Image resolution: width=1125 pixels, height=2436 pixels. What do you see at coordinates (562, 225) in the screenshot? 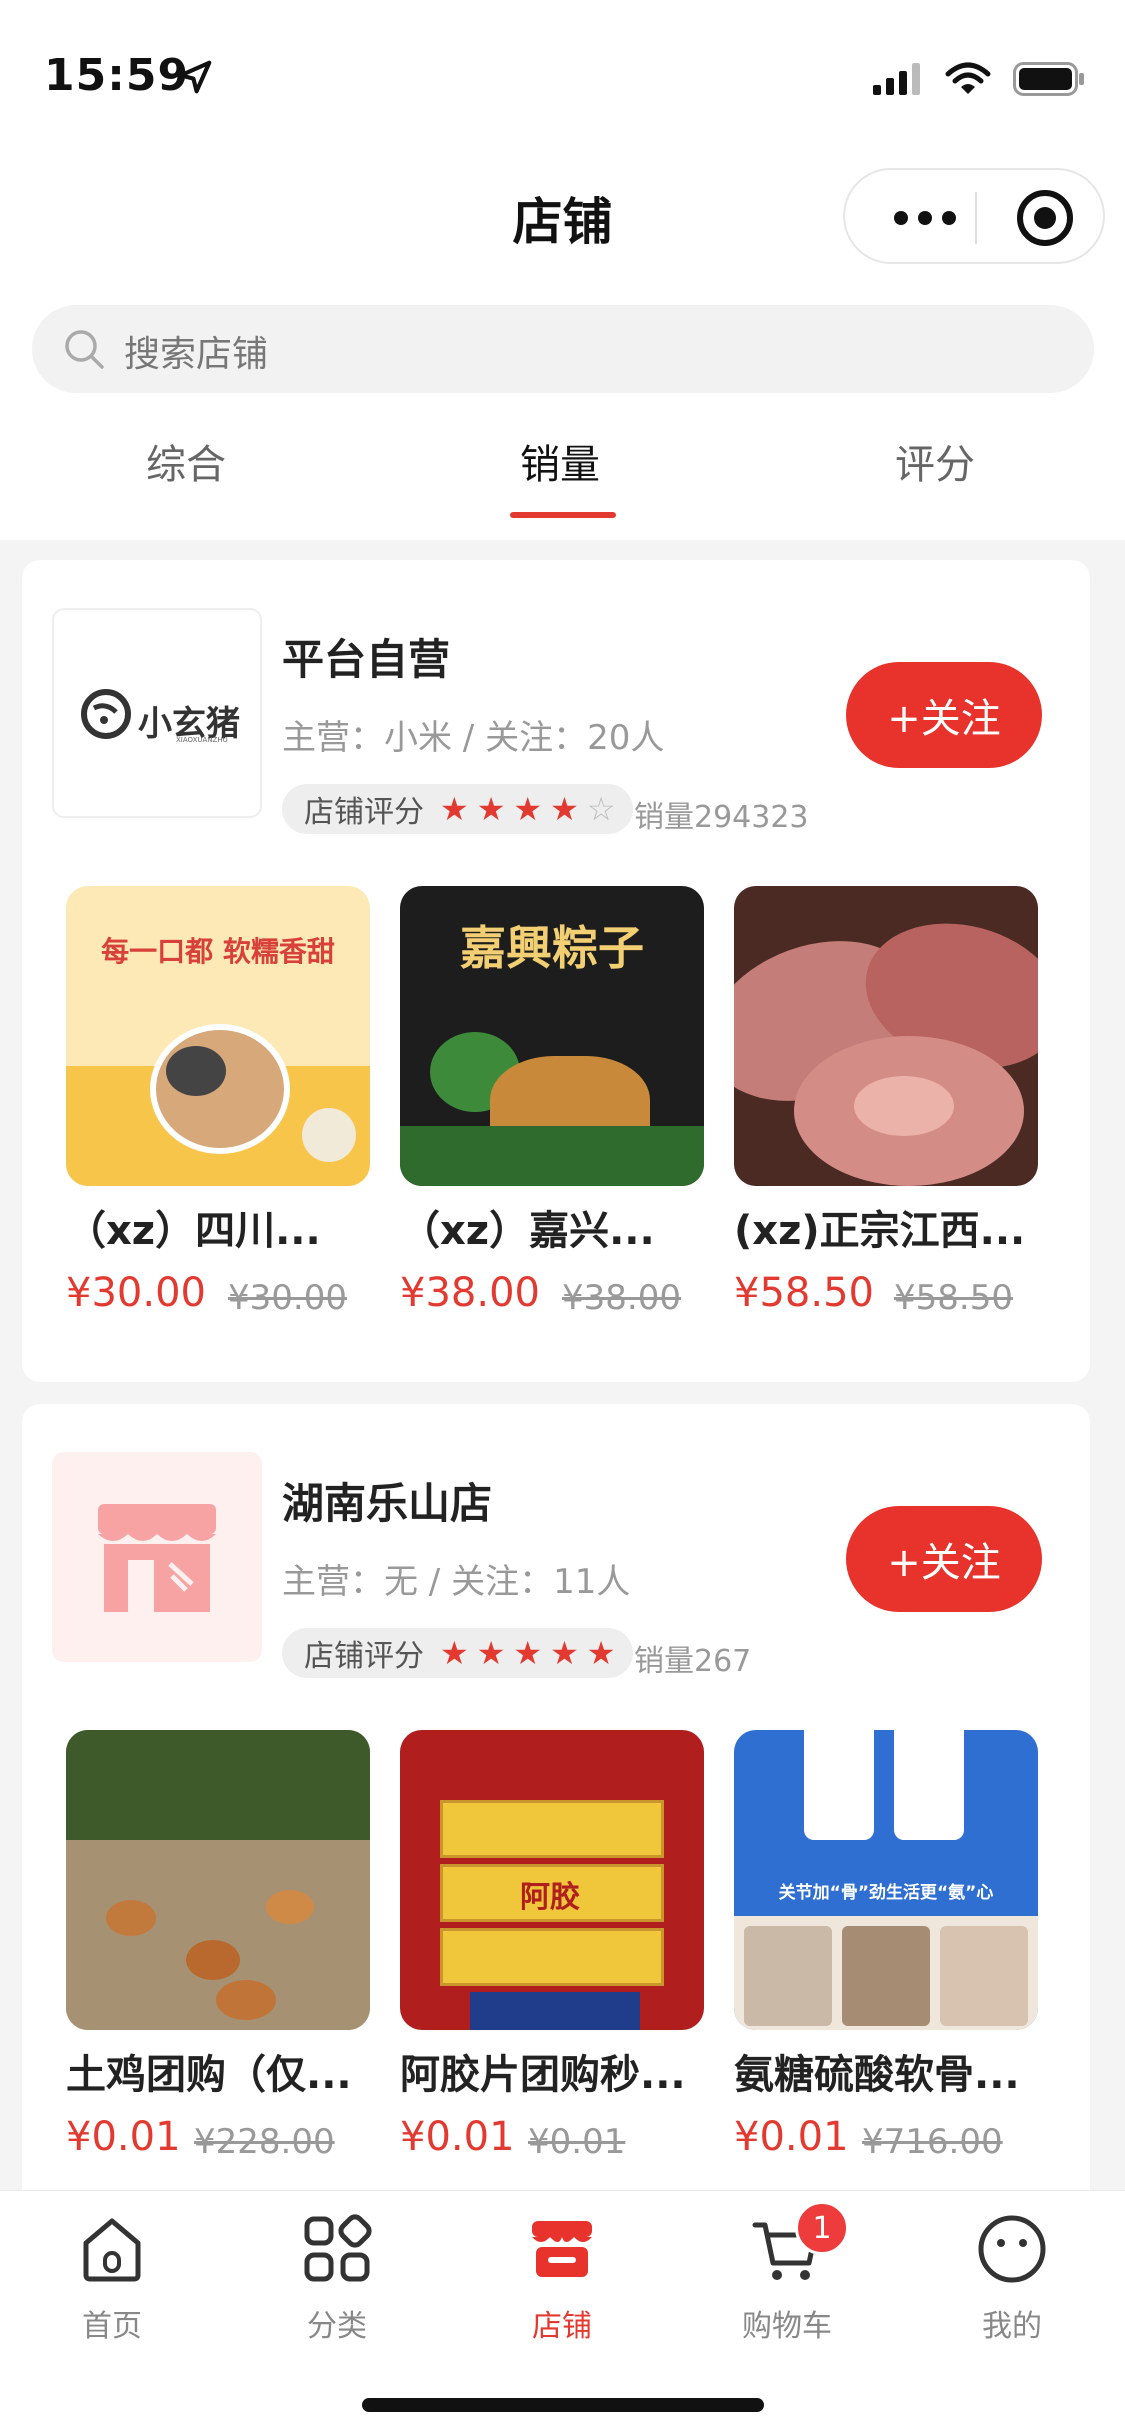
I see `nav-bar: 店铺` at bounding box center [562, 225].